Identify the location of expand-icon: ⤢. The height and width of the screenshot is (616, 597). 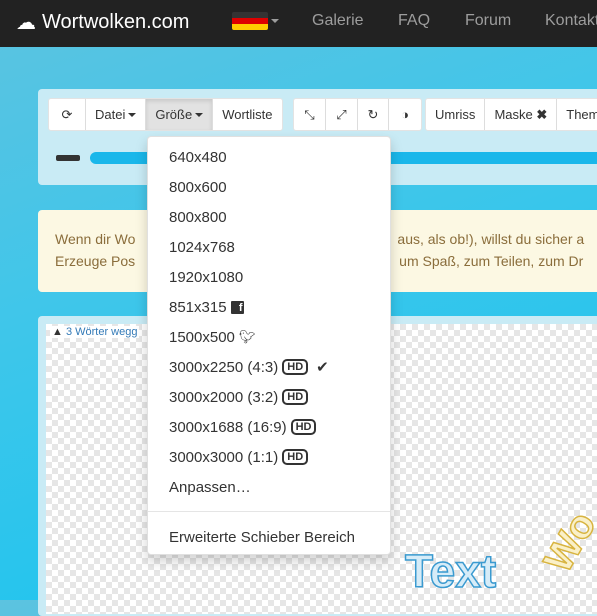
(341, 114).